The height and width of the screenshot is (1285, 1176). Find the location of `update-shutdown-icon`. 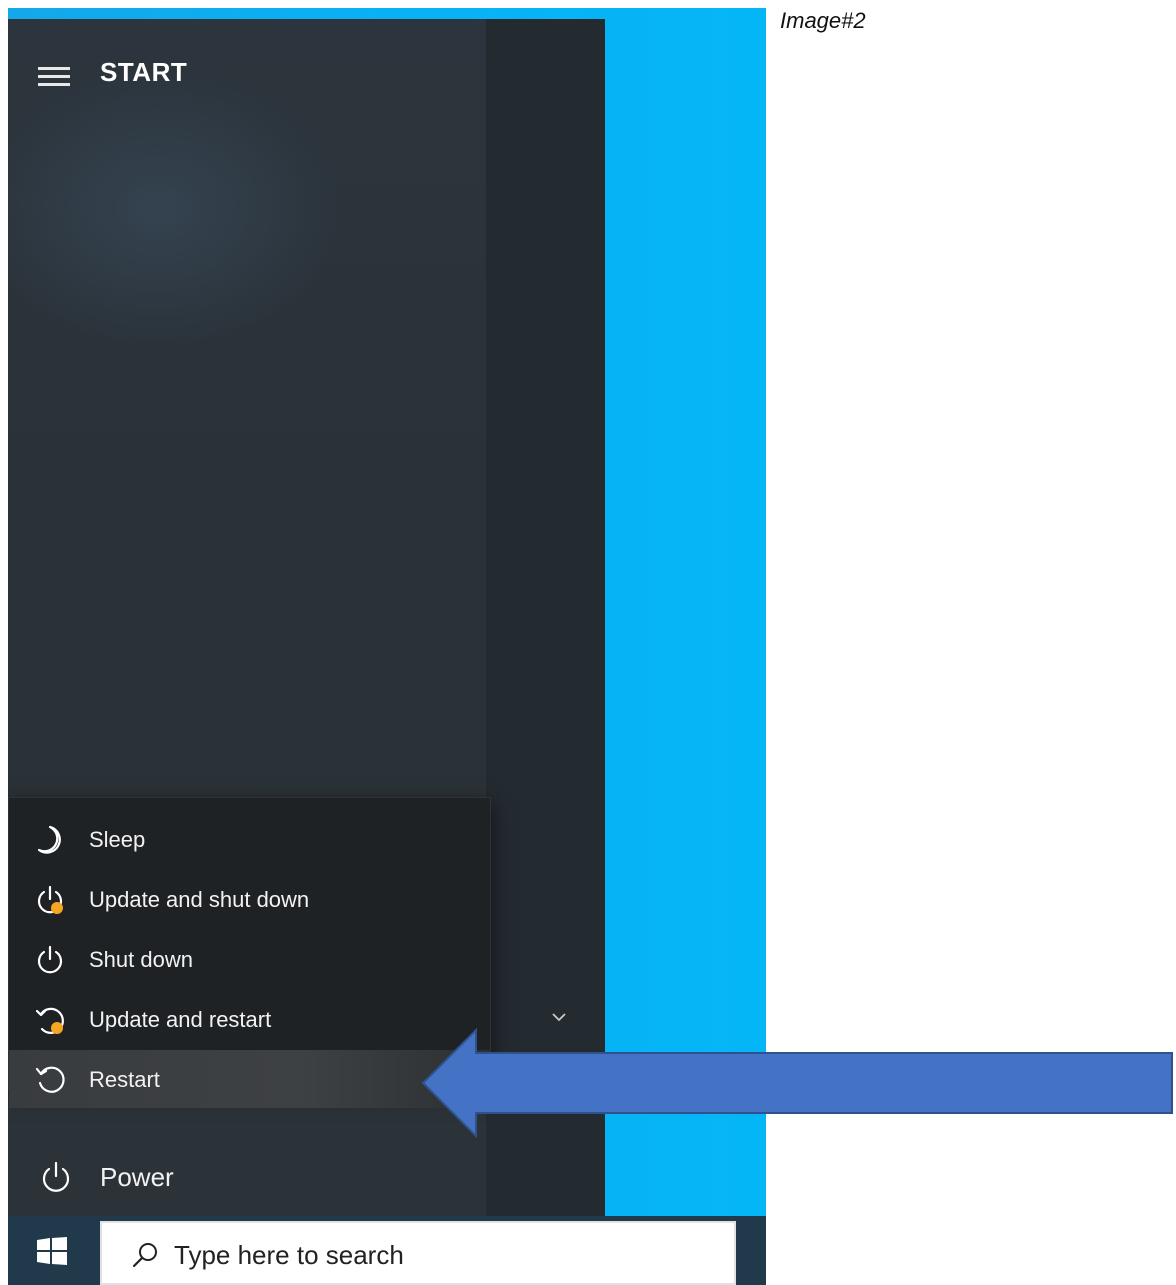

update-shutdown-icon is located at coordinates (50, 899).